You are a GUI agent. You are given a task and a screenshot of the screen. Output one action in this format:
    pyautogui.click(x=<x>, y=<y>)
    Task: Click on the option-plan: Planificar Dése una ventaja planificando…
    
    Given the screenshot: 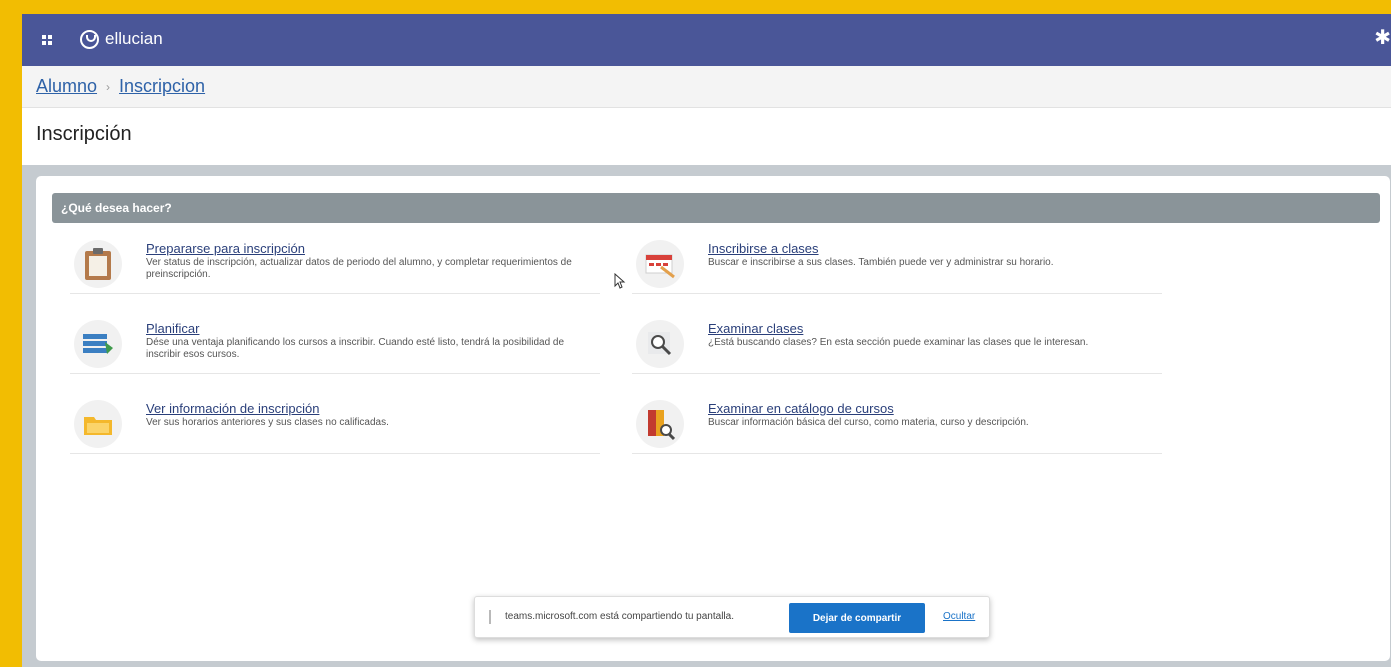 What is the action you would take?
    pyautogui.click(x=335, y=345)
    